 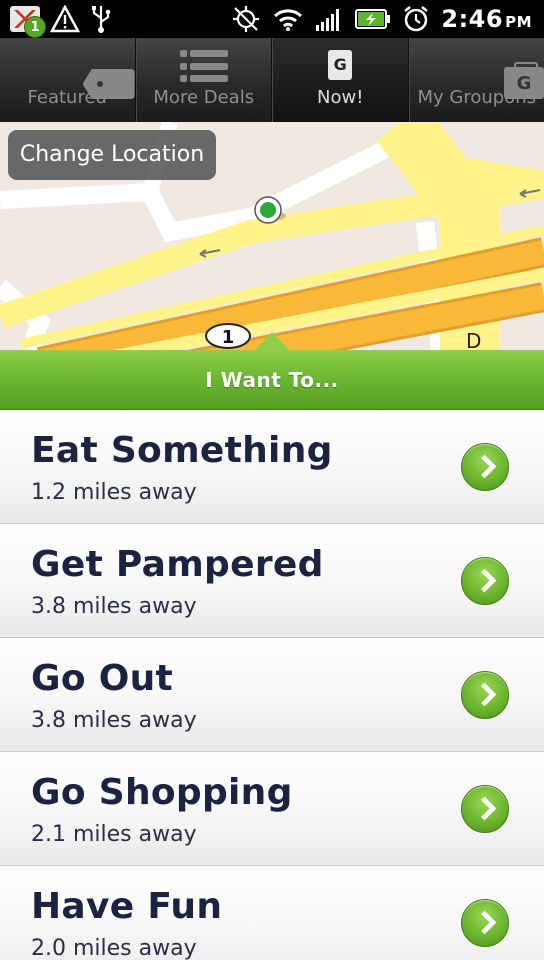 I want to click on category-title: Have Fun, so click(x=127, y=906).